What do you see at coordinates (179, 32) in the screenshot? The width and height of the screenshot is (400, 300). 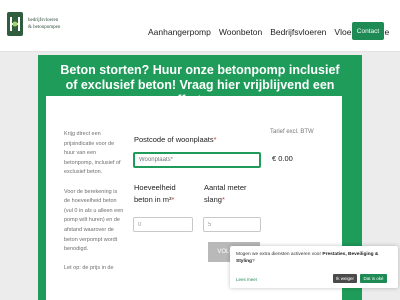 I see `nav-item-aanhangerpomp: Aanhangerpomp` at bounding box center [179, 32].